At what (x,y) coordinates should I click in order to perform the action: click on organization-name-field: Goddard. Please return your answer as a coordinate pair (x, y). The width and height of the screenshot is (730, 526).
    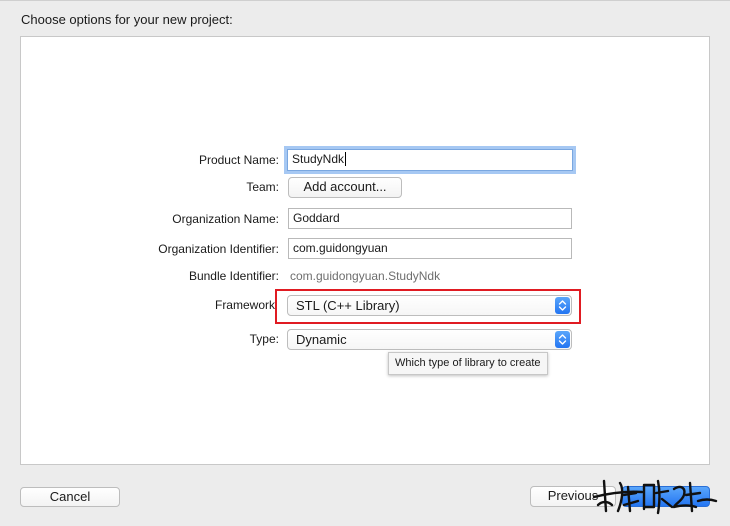
    Looking at the image, I should click on (430, 218).